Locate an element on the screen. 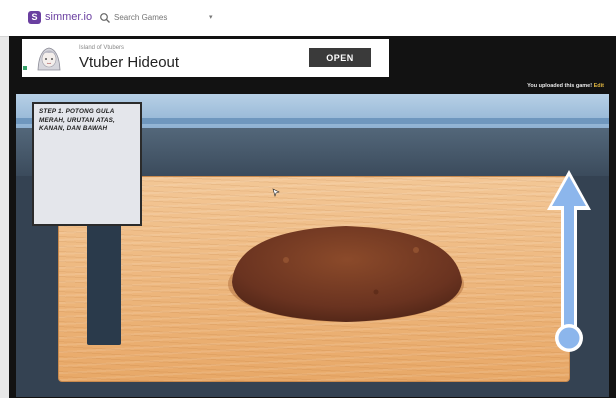 Image resolution: width=616 pixels, height=398 pixels. up-arrow-icon is located at coordinates (569, 261).